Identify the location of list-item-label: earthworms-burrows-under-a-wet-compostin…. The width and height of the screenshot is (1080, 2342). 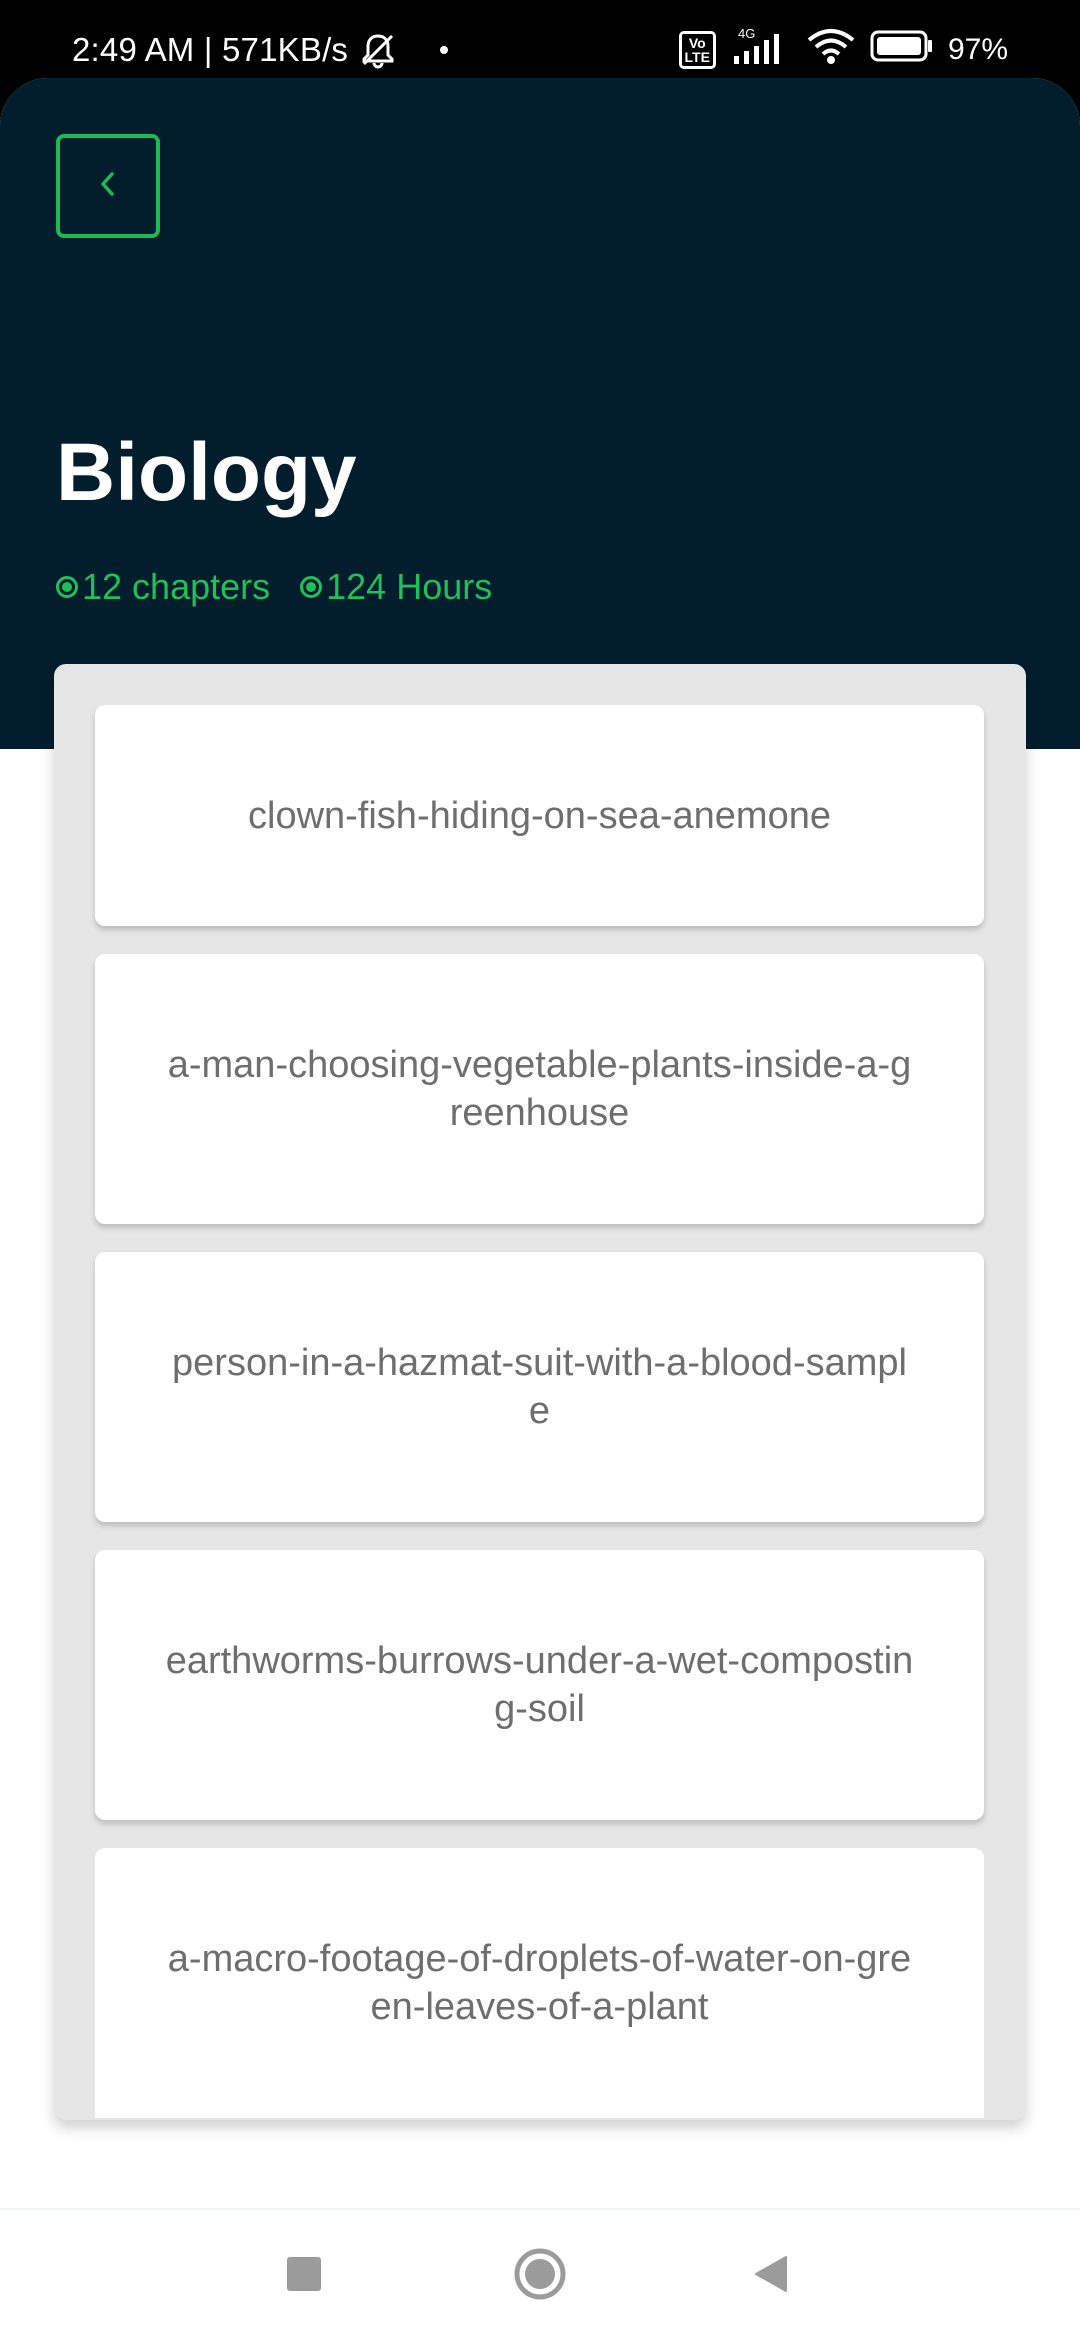
(539, 1685).